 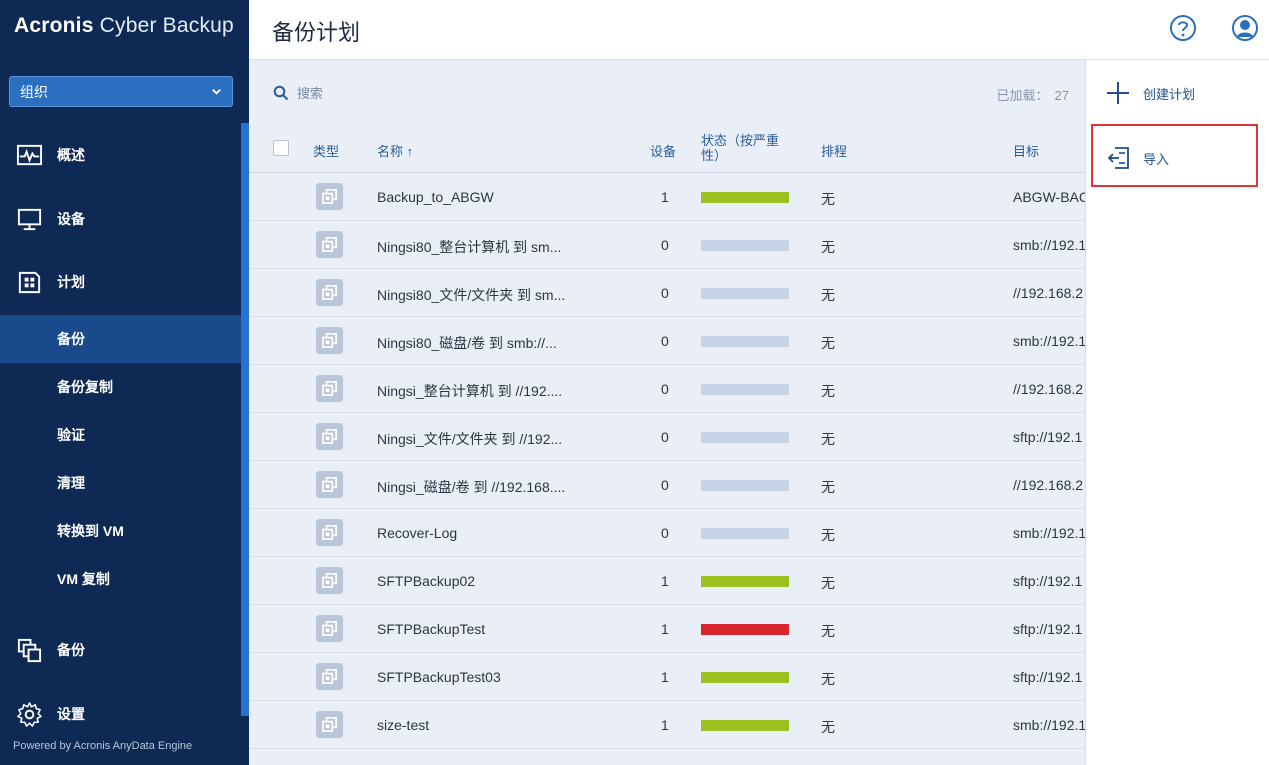 What do you see at coordinates (120, 387) in the screenshot?
I see `sidebar-subitem-backup-replication: 备份复制` at bounding box center [120, 387].